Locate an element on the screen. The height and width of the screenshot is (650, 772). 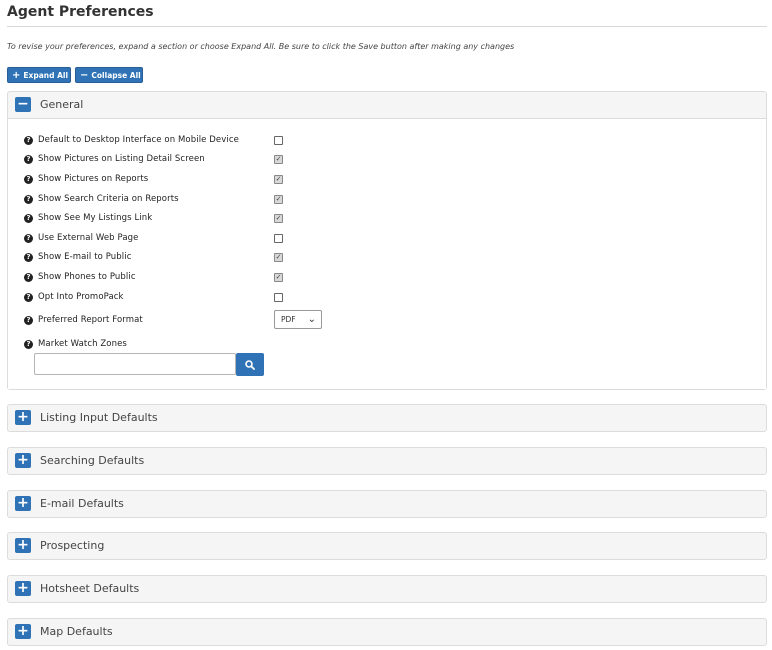
section-general-title: General is located at coordinates (62, 104).